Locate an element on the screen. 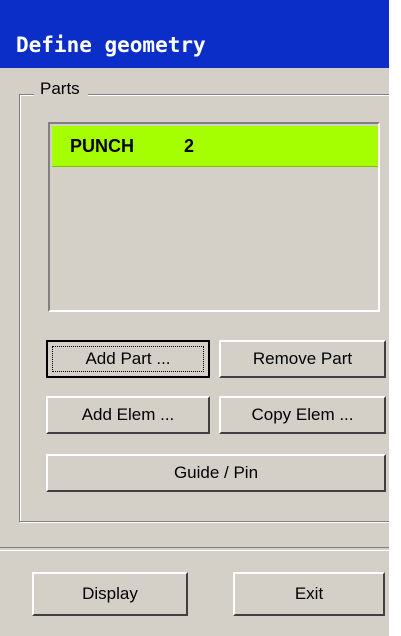 Image resolution: width=401 pixels, height=636 pixels. part-index: 2 is located at coordinates (189, 145).